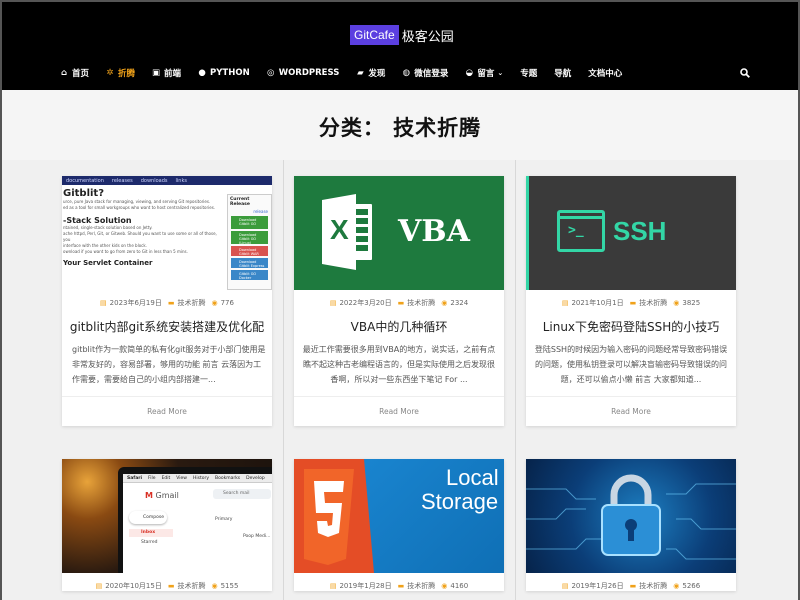 This screenshot has width=800, height=600. I want to click on post-date: ▤ 2021年10月1日, so click(593, 303).